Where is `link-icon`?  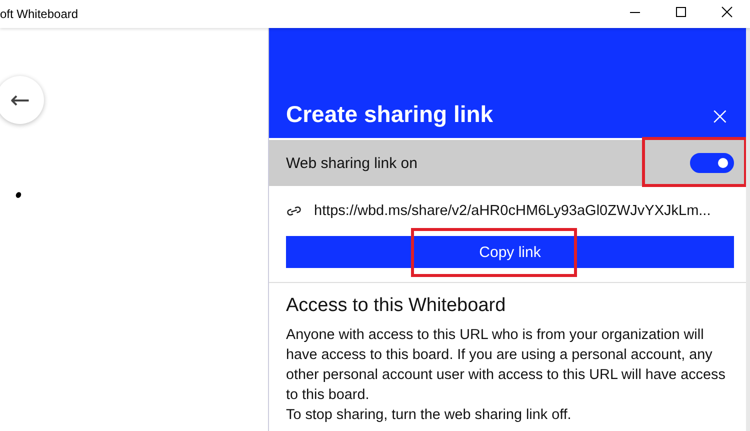
link-icon is located at coordinates (294, 211).